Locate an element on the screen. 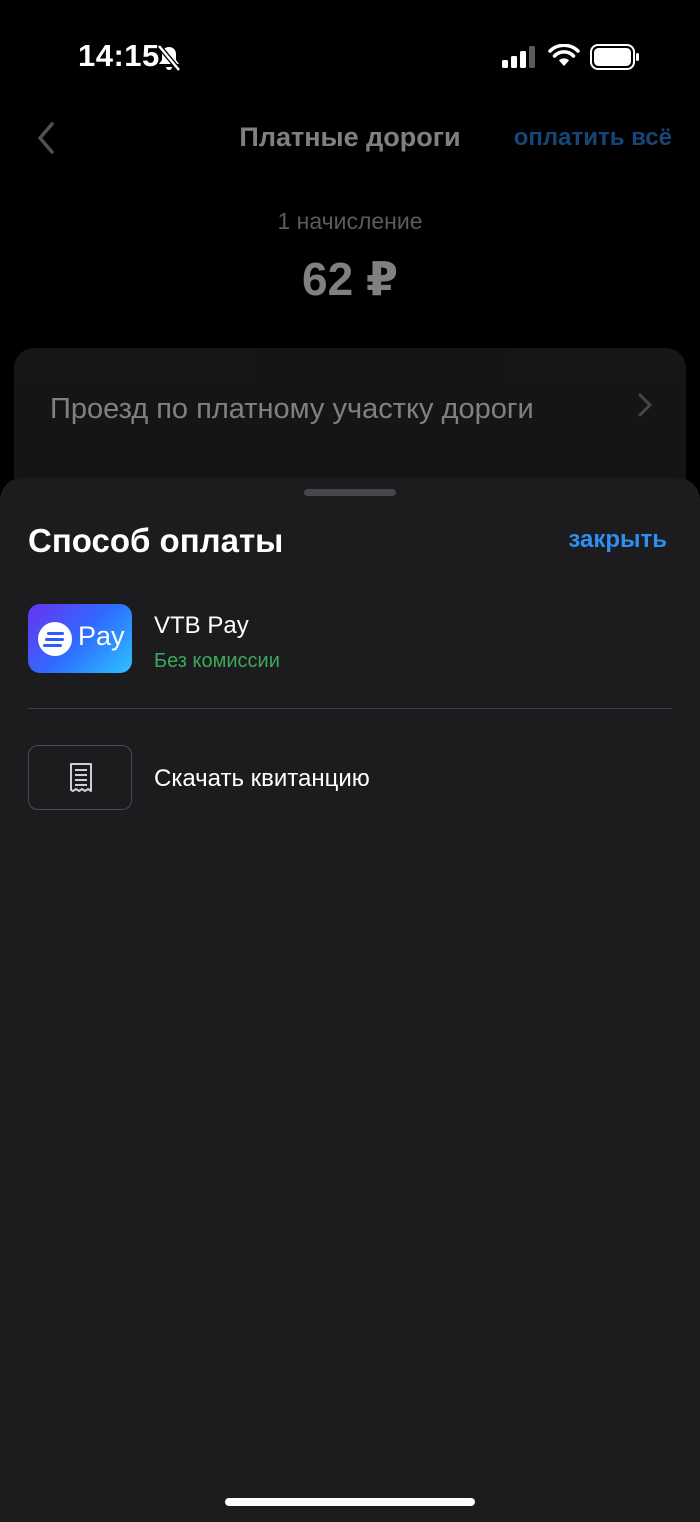  sheet-title: Способ оплаты is located at coordinates (156, 540).